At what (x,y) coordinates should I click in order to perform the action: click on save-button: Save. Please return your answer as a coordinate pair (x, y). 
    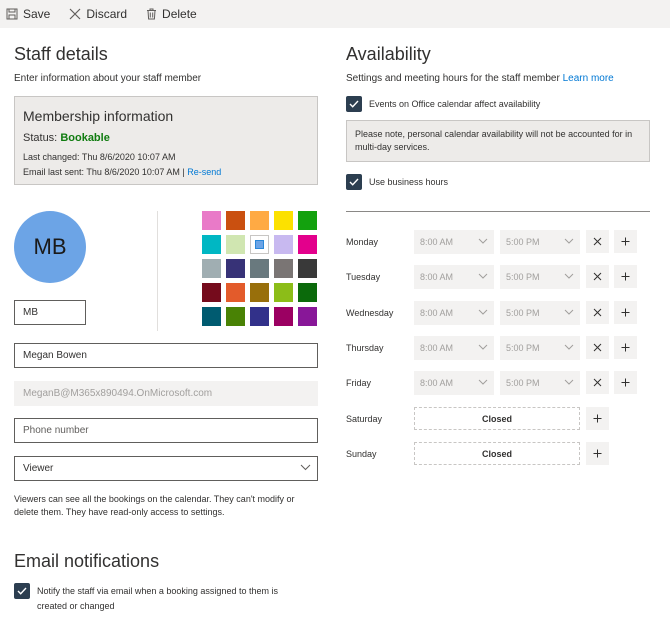
    Looking at the image, I should click on (28, 14).